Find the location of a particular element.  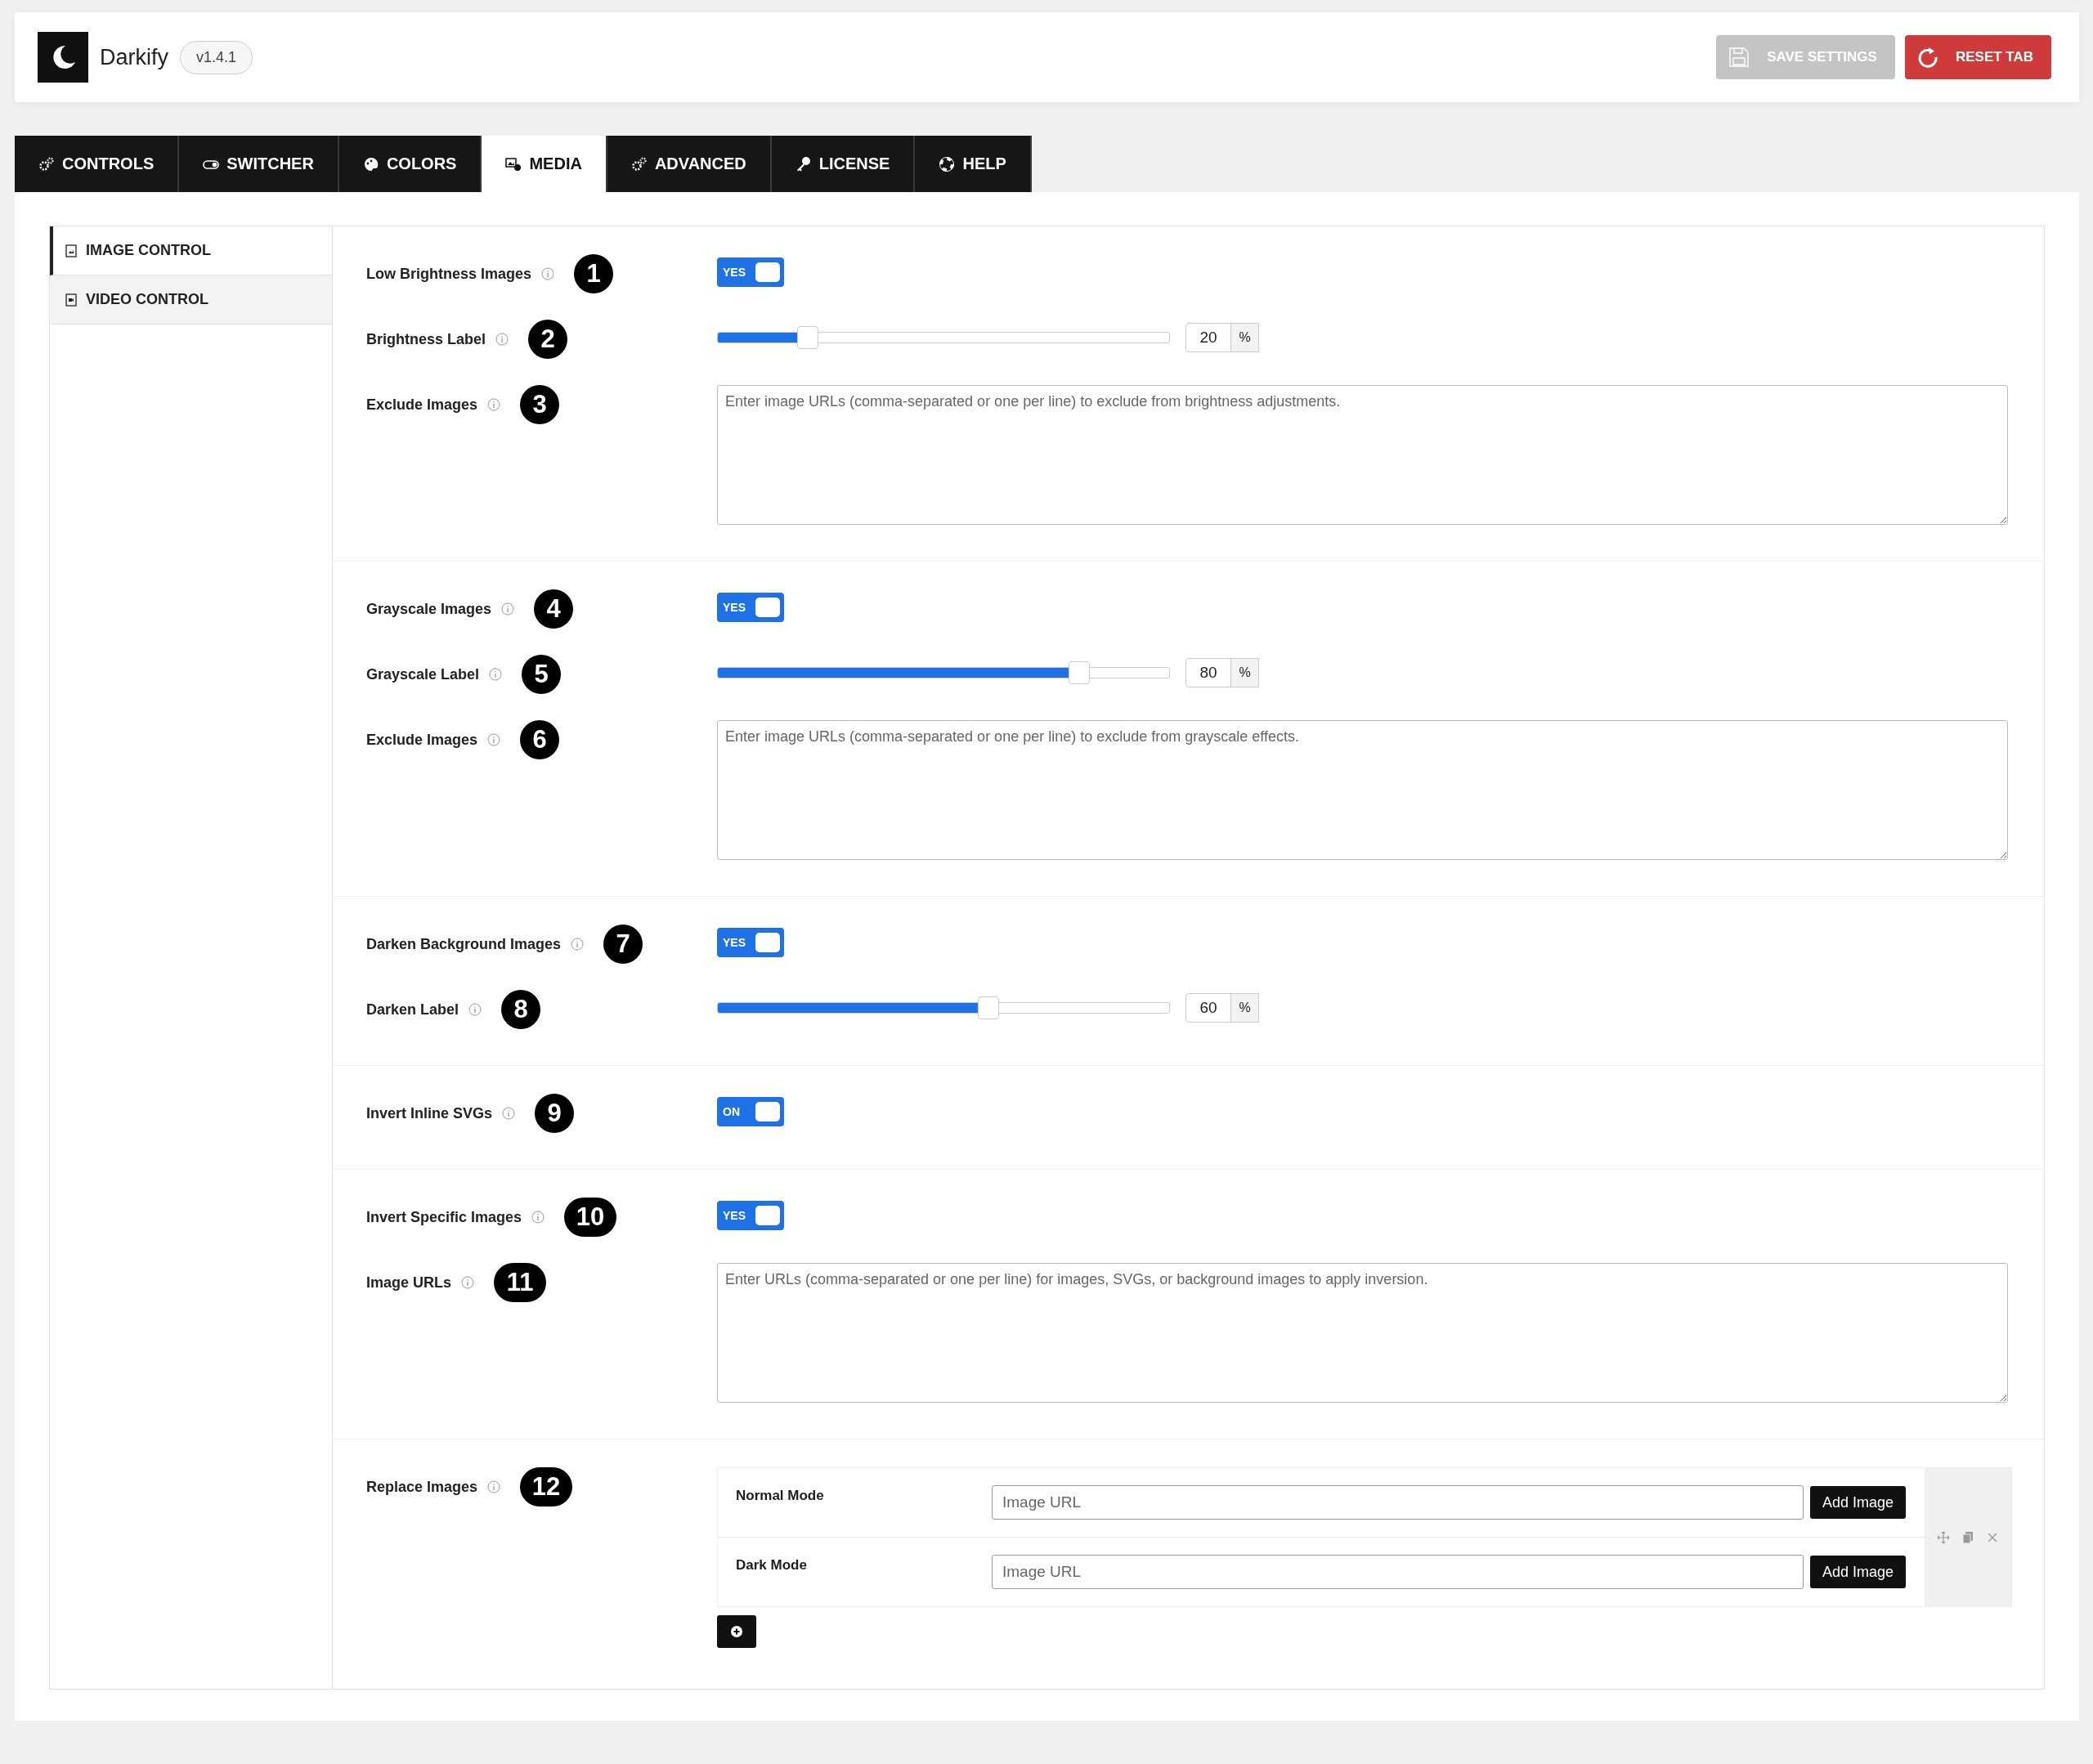

app-name: Darkify is located at coordinates (134, 57).